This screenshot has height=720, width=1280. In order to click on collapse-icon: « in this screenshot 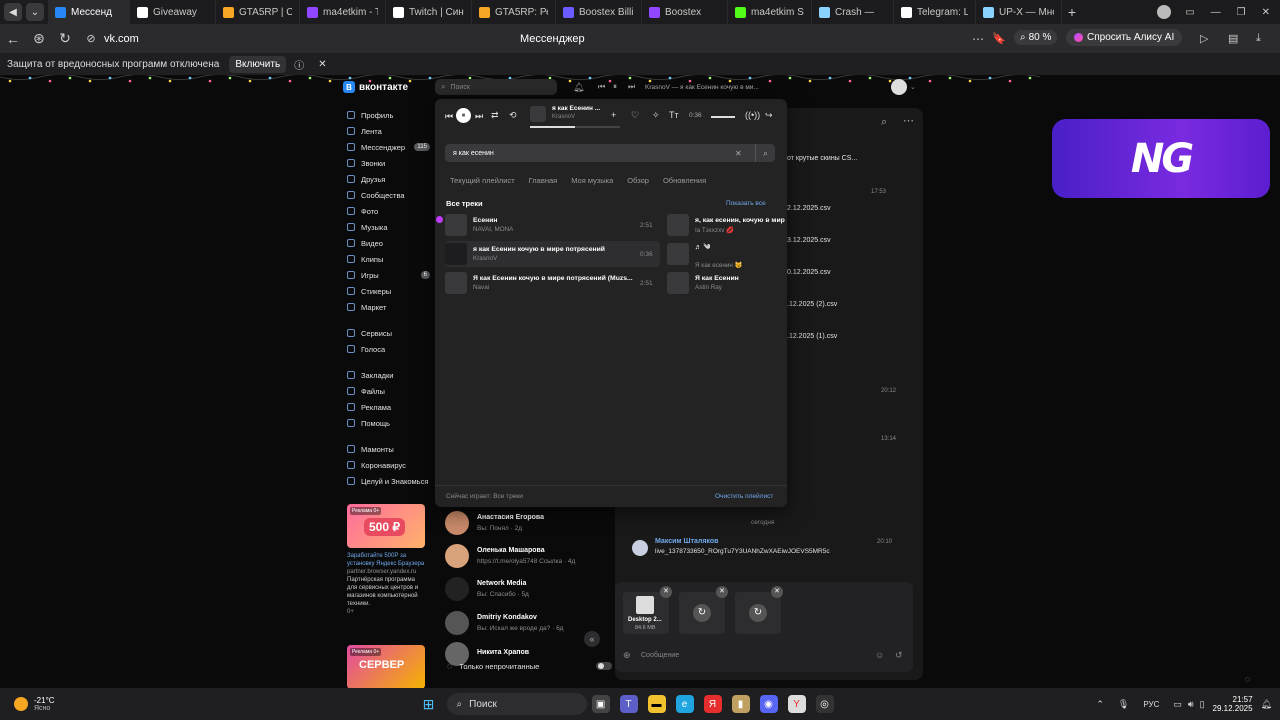, I will do `click(592, 639)`.